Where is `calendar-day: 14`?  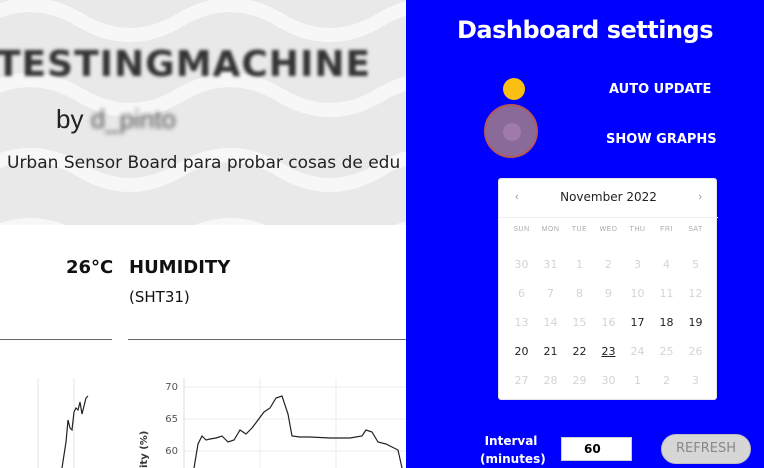
calendar-day: 14 is located at coordinates (550, 322).